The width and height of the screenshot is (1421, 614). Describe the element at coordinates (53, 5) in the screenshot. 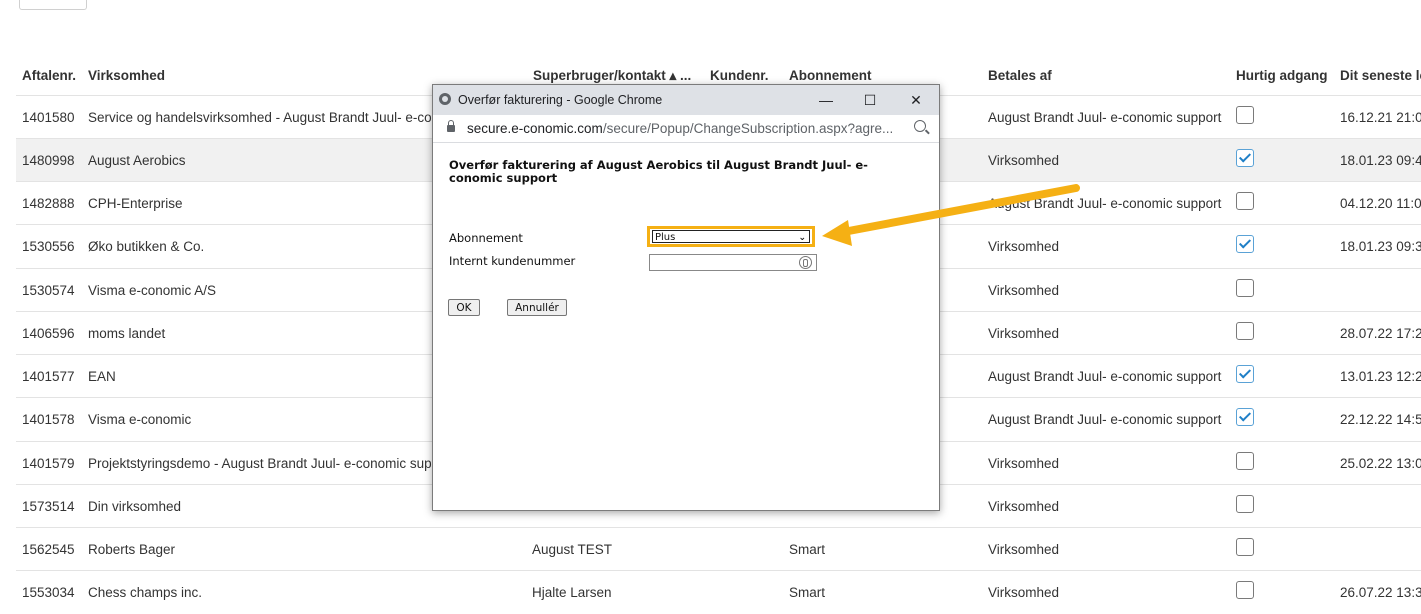

I see `top-button` at that location.